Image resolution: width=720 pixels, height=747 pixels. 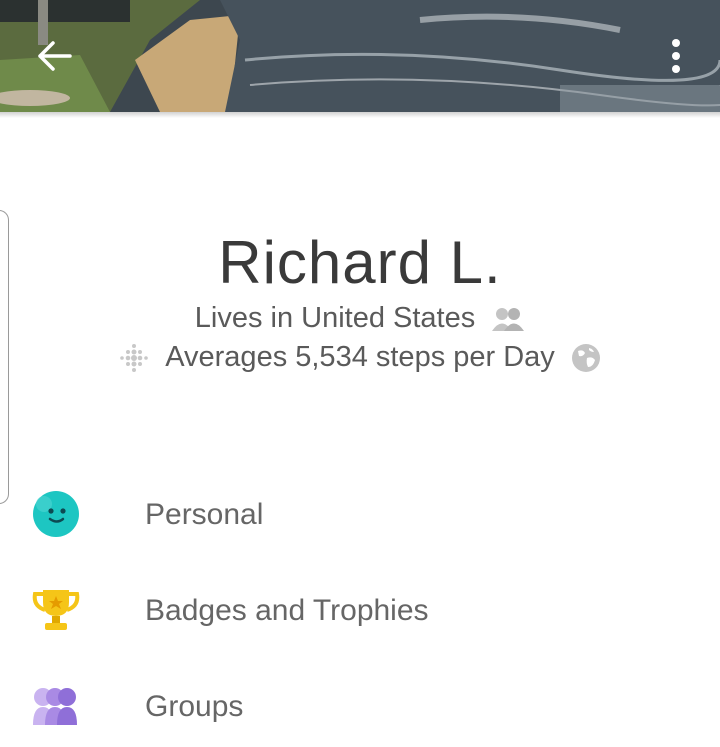 I want to click on back-button, so click(x=54, y=56).